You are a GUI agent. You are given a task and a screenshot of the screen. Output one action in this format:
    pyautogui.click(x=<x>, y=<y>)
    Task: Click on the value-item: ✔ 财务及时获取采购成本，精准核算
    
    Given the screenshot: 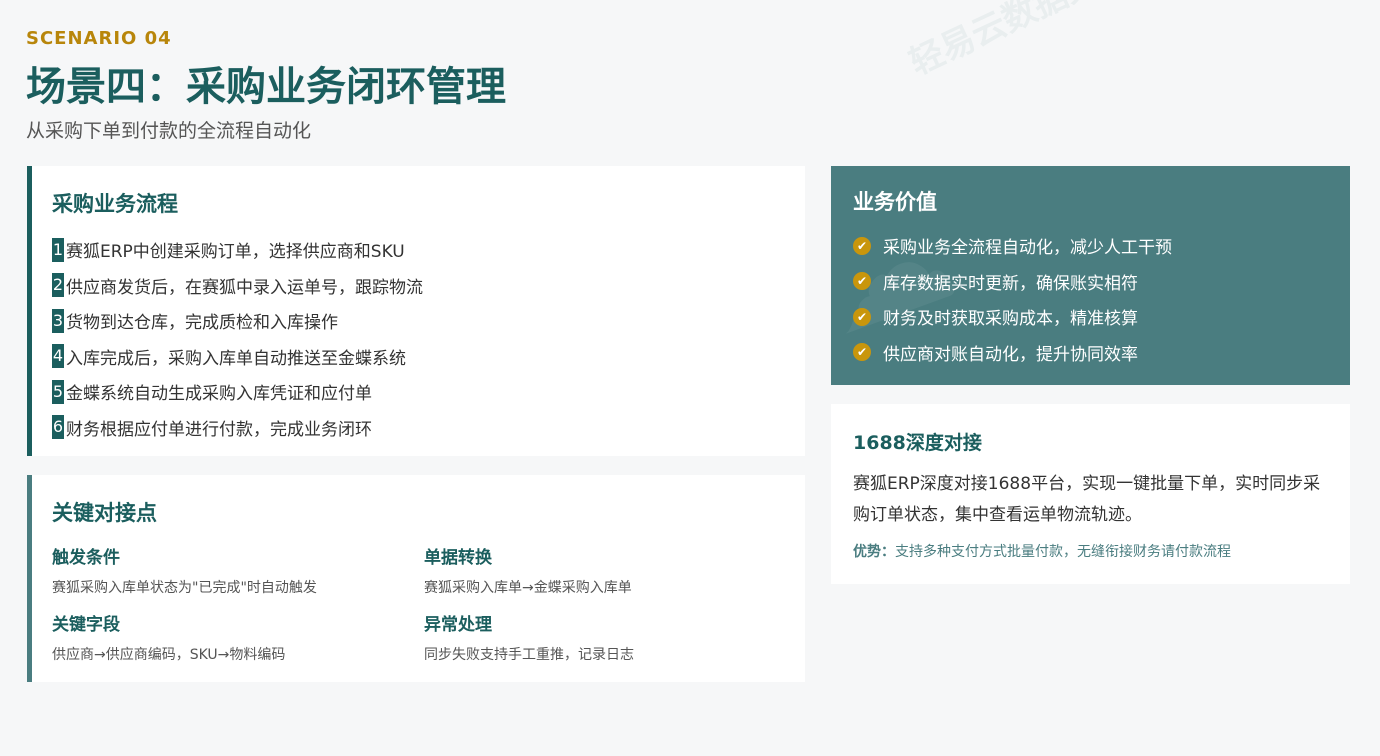 What is the action you would take?
    pyautogui.click(x=1101, y=317)
    